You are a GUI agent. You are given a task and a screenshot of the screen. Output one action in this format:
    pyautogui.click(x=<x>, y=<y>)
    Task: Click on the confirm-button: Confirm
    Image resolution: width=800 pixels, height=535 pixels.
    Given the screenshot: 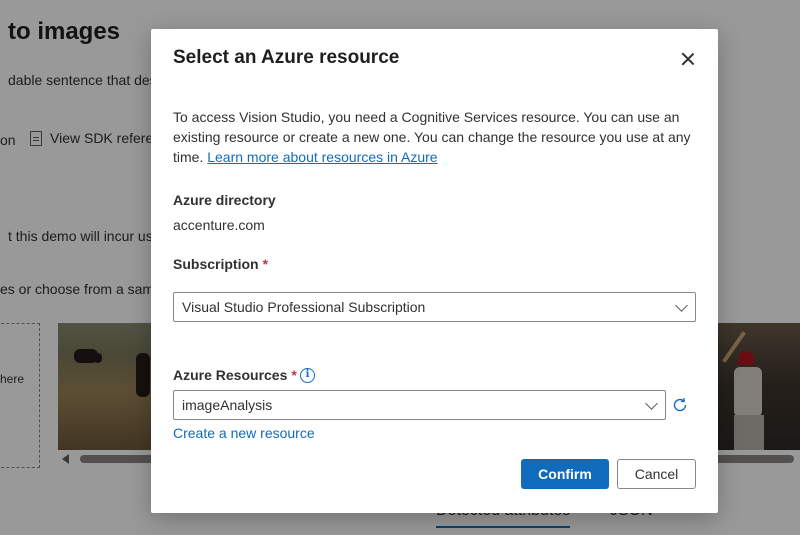 What is the action you would take?
    pyautogui.click(x=565, y=474)
    